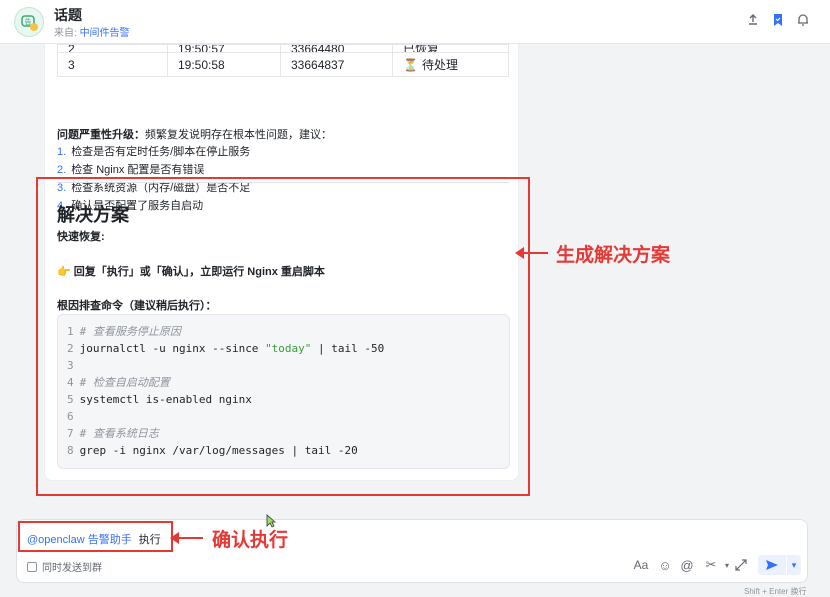  What do you see at coordinates (65, 33) in the screenshot?
I see `source-prefix: 来自:` at bounding box center [65, 33].